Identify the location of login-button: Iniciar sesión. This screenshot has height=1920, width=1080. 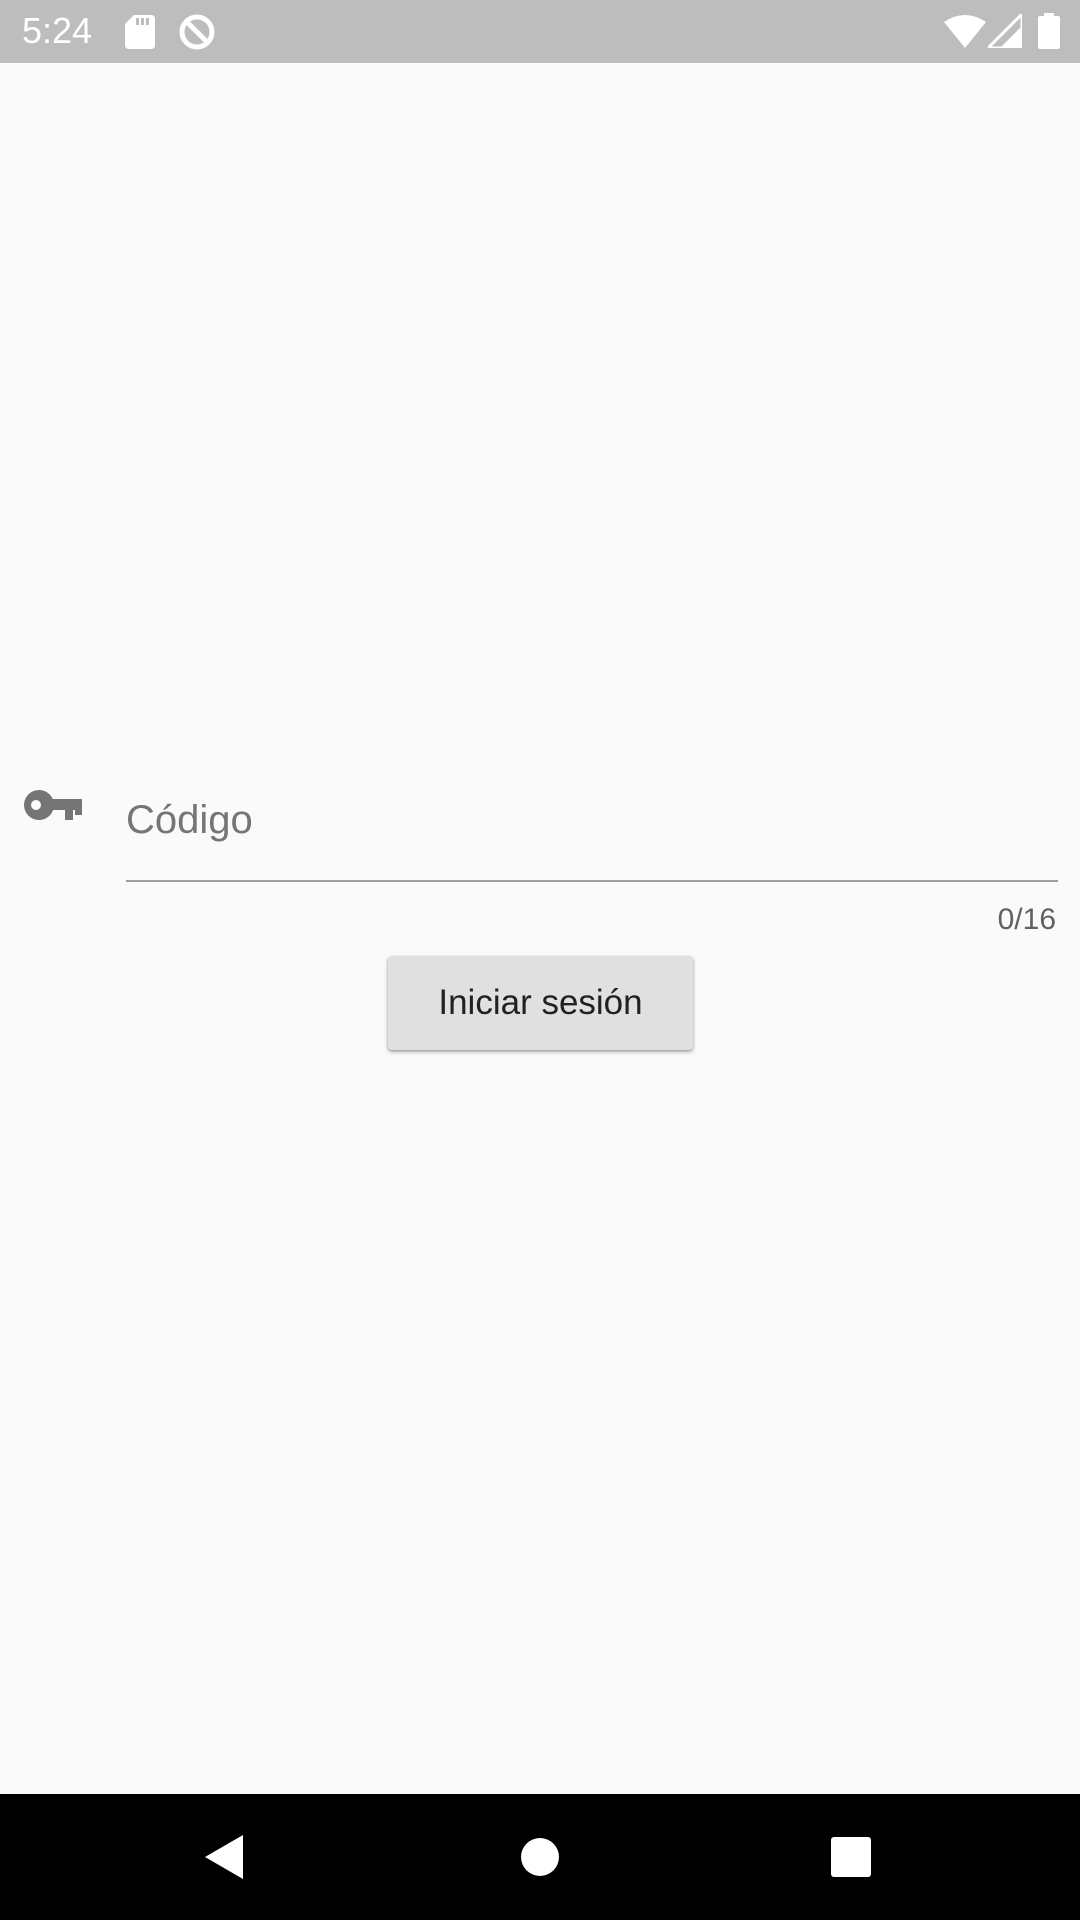
(540, 1003).